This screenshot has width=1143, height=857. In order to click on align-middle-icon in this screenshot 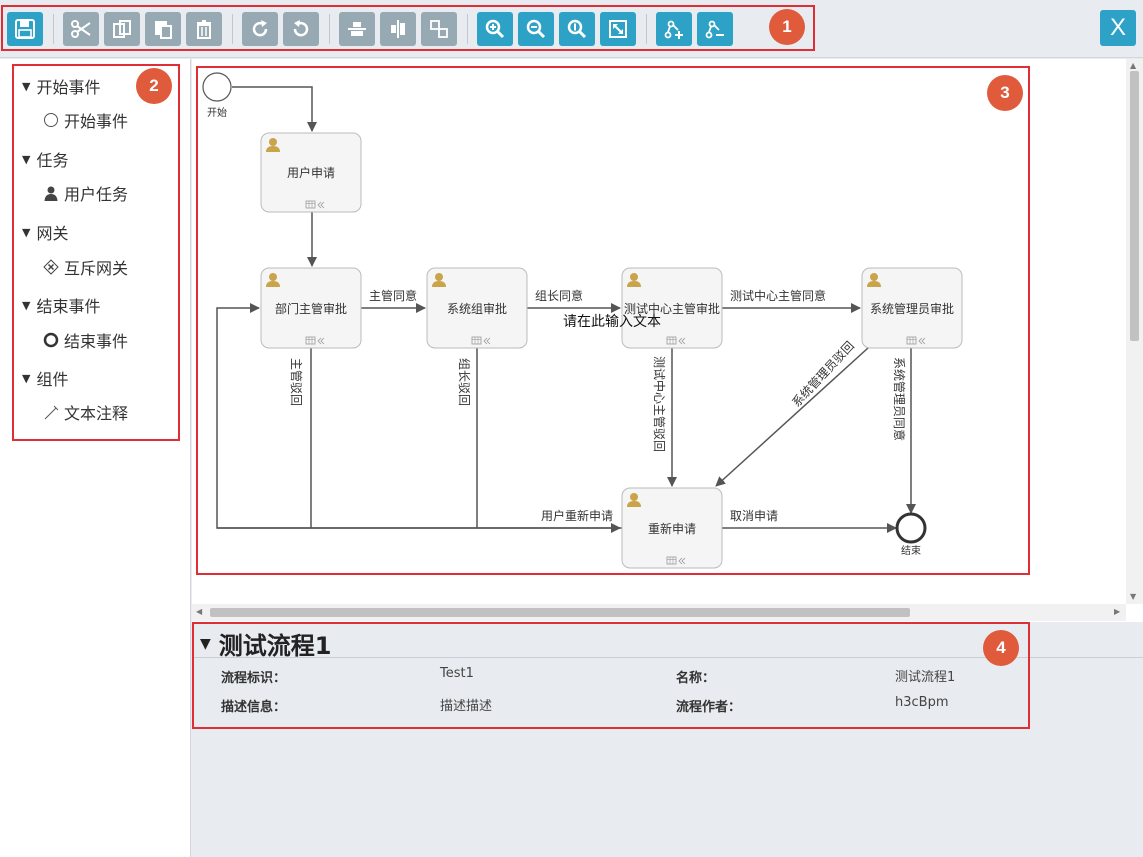, I will do `click(398, 29)`.